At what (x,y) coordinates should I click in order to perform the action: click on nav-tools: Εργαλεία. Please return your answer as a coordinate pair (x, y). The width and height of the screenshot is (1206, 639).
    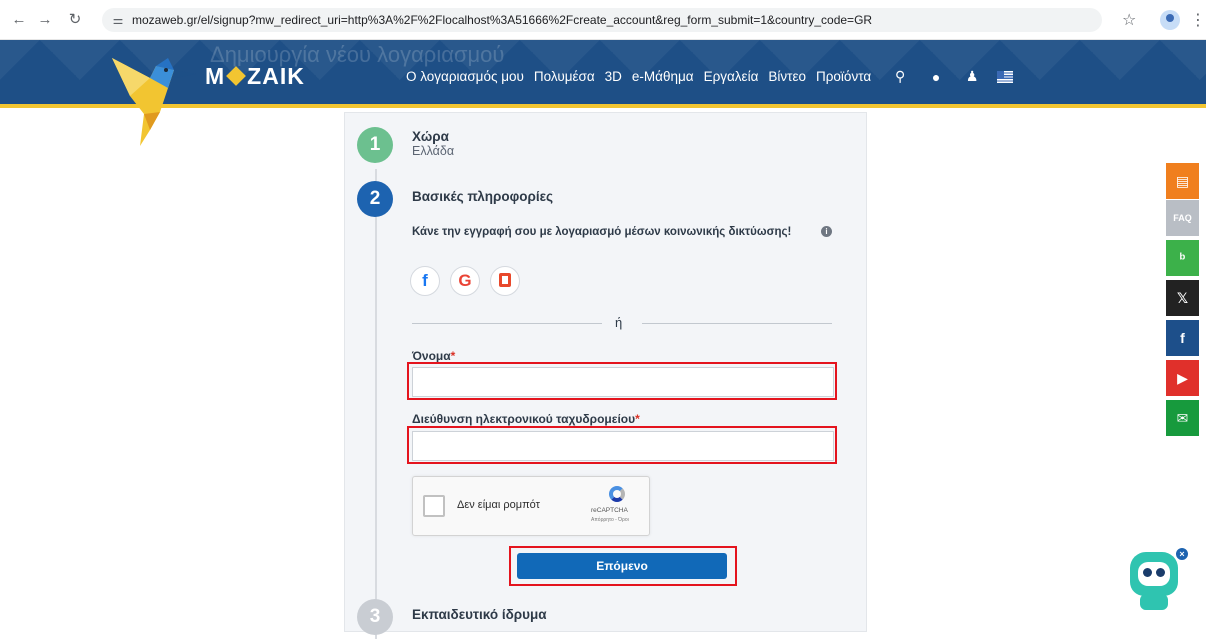
    Looking at the image, I should click on (731, 76).